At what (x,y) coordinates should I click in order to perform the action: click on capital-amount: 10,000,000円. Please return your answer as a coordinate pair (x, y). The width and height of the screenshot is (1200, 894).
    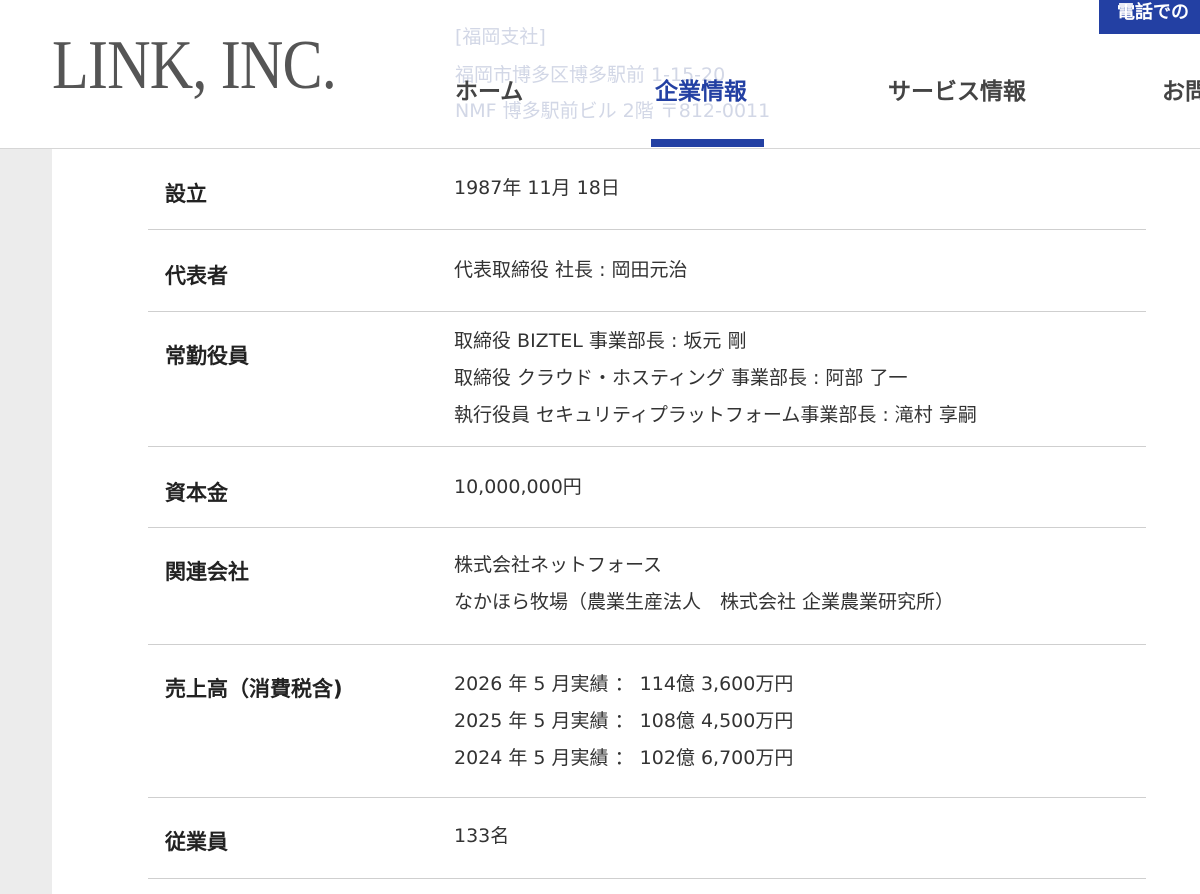
    Looking at the image, I should click on (518, 487).